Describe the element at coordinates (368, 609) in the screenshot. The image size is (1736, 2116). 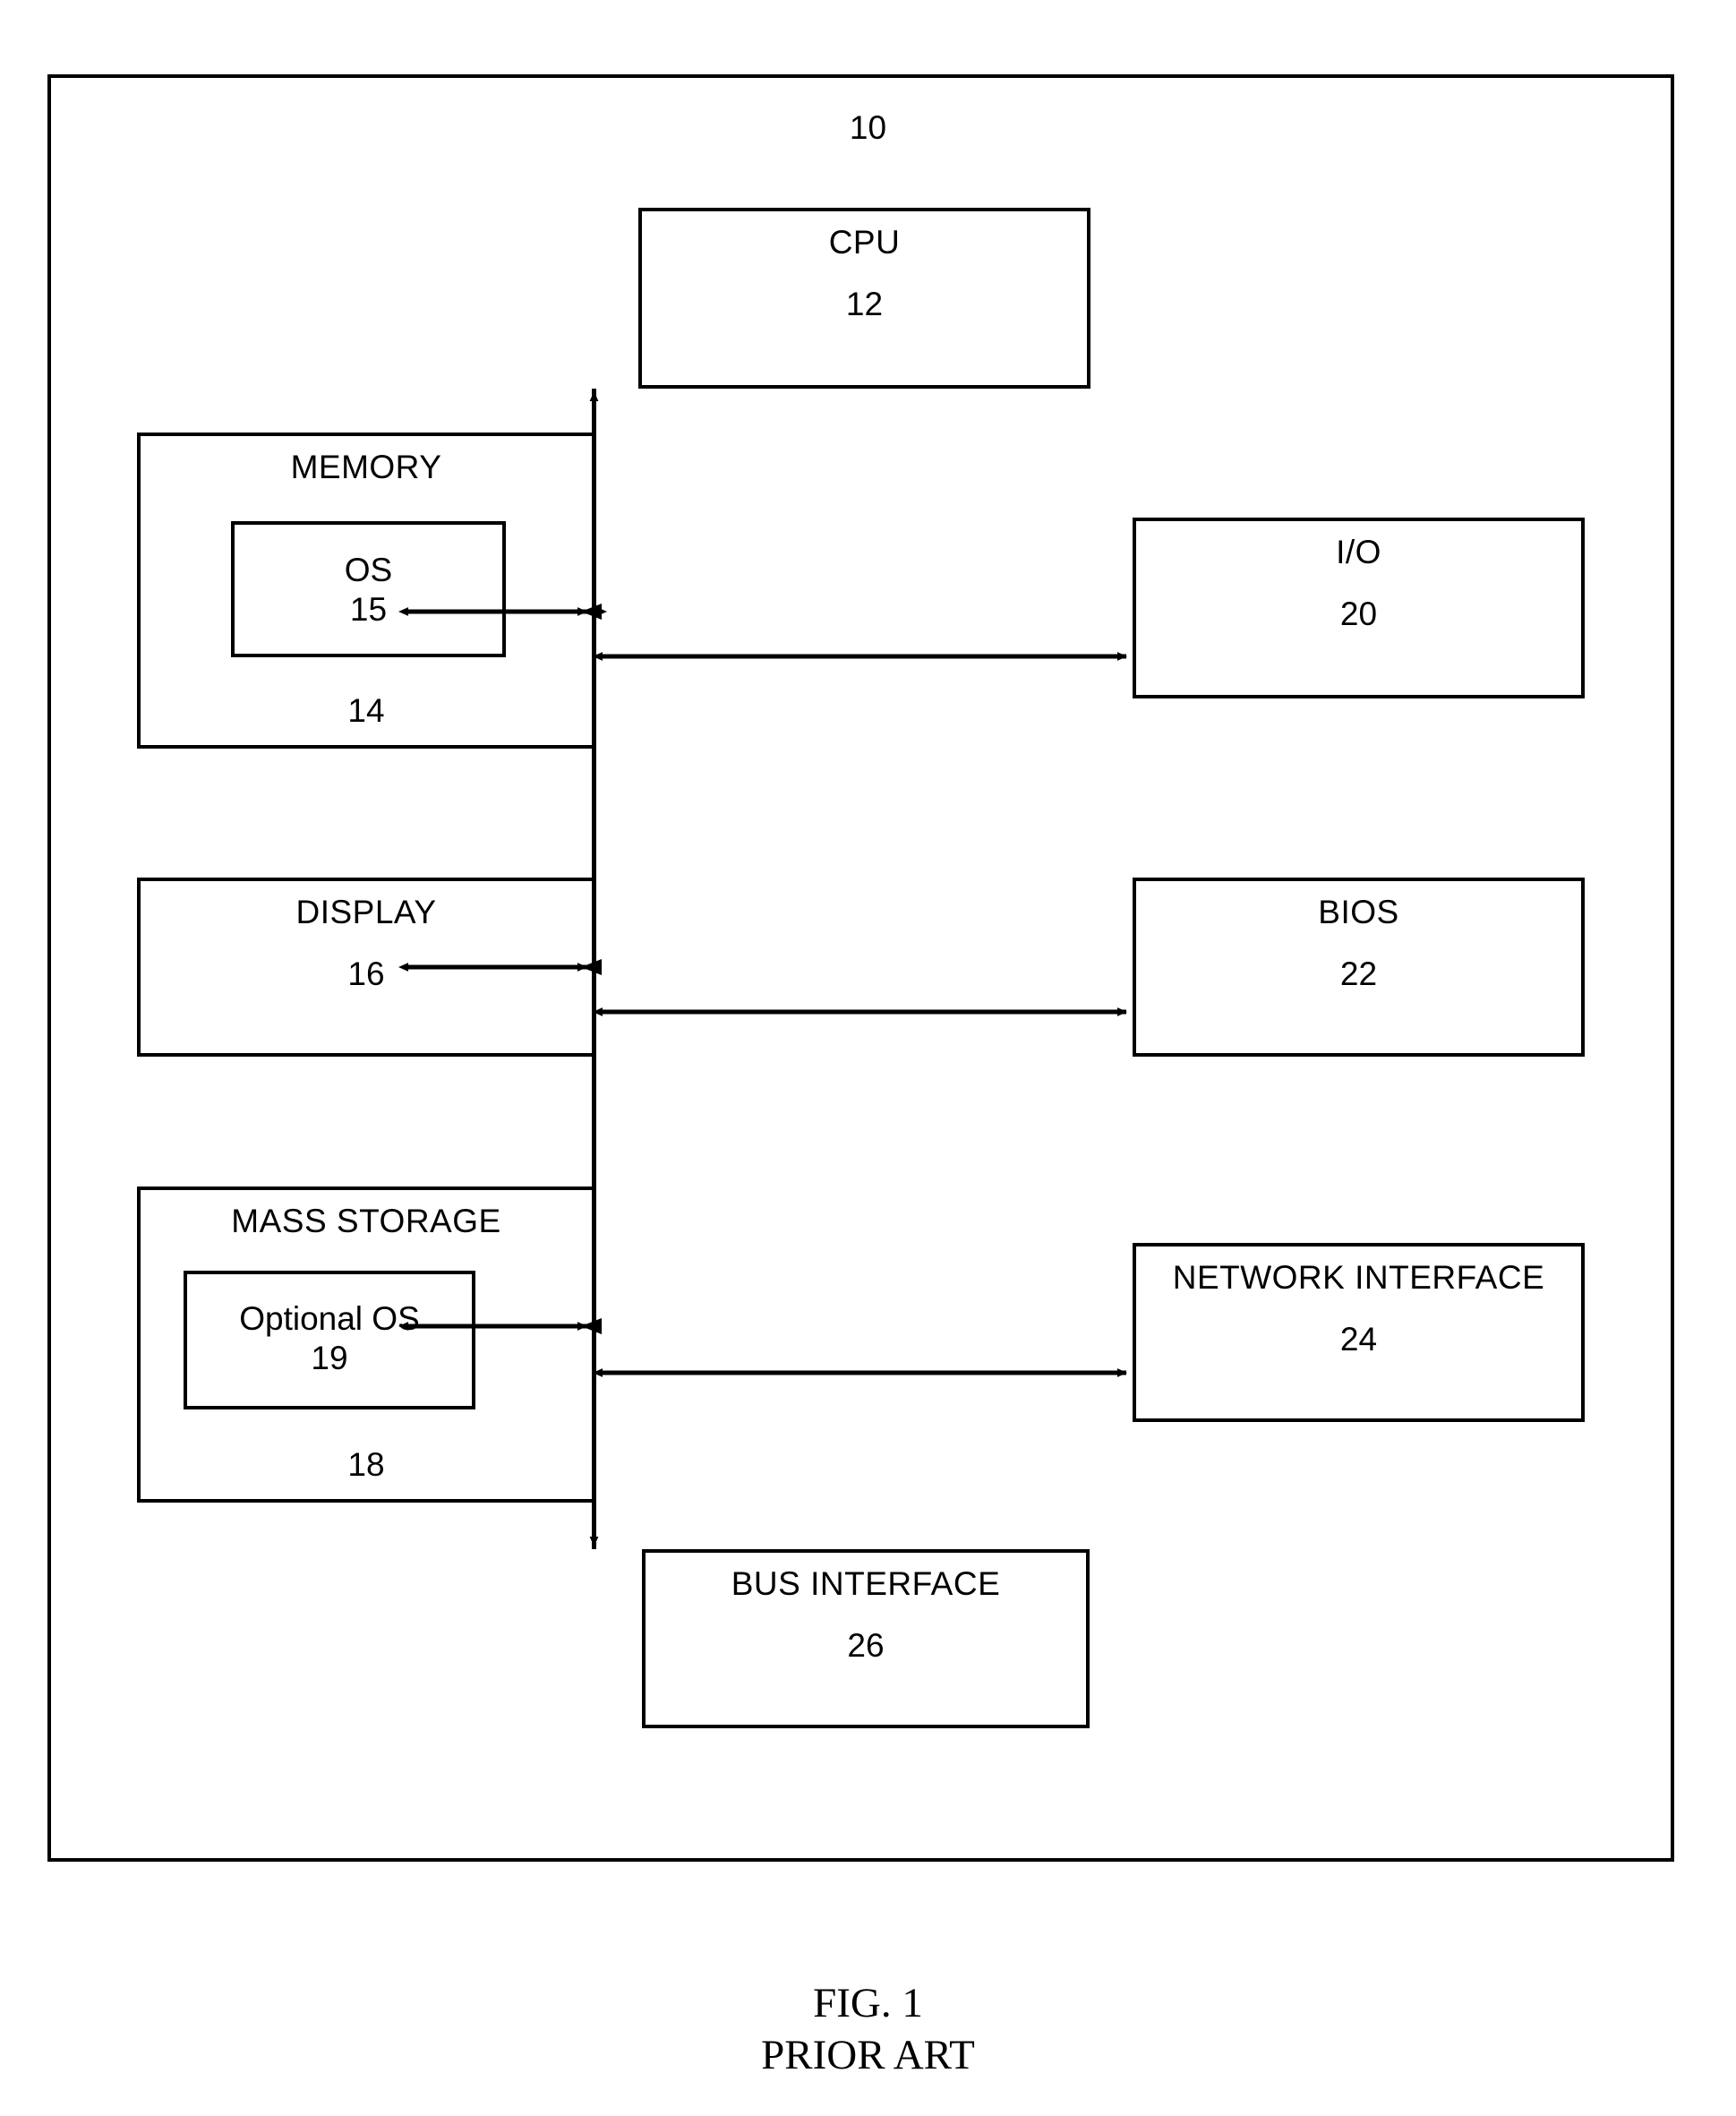
I see `node-os-ref: 15` at that location.